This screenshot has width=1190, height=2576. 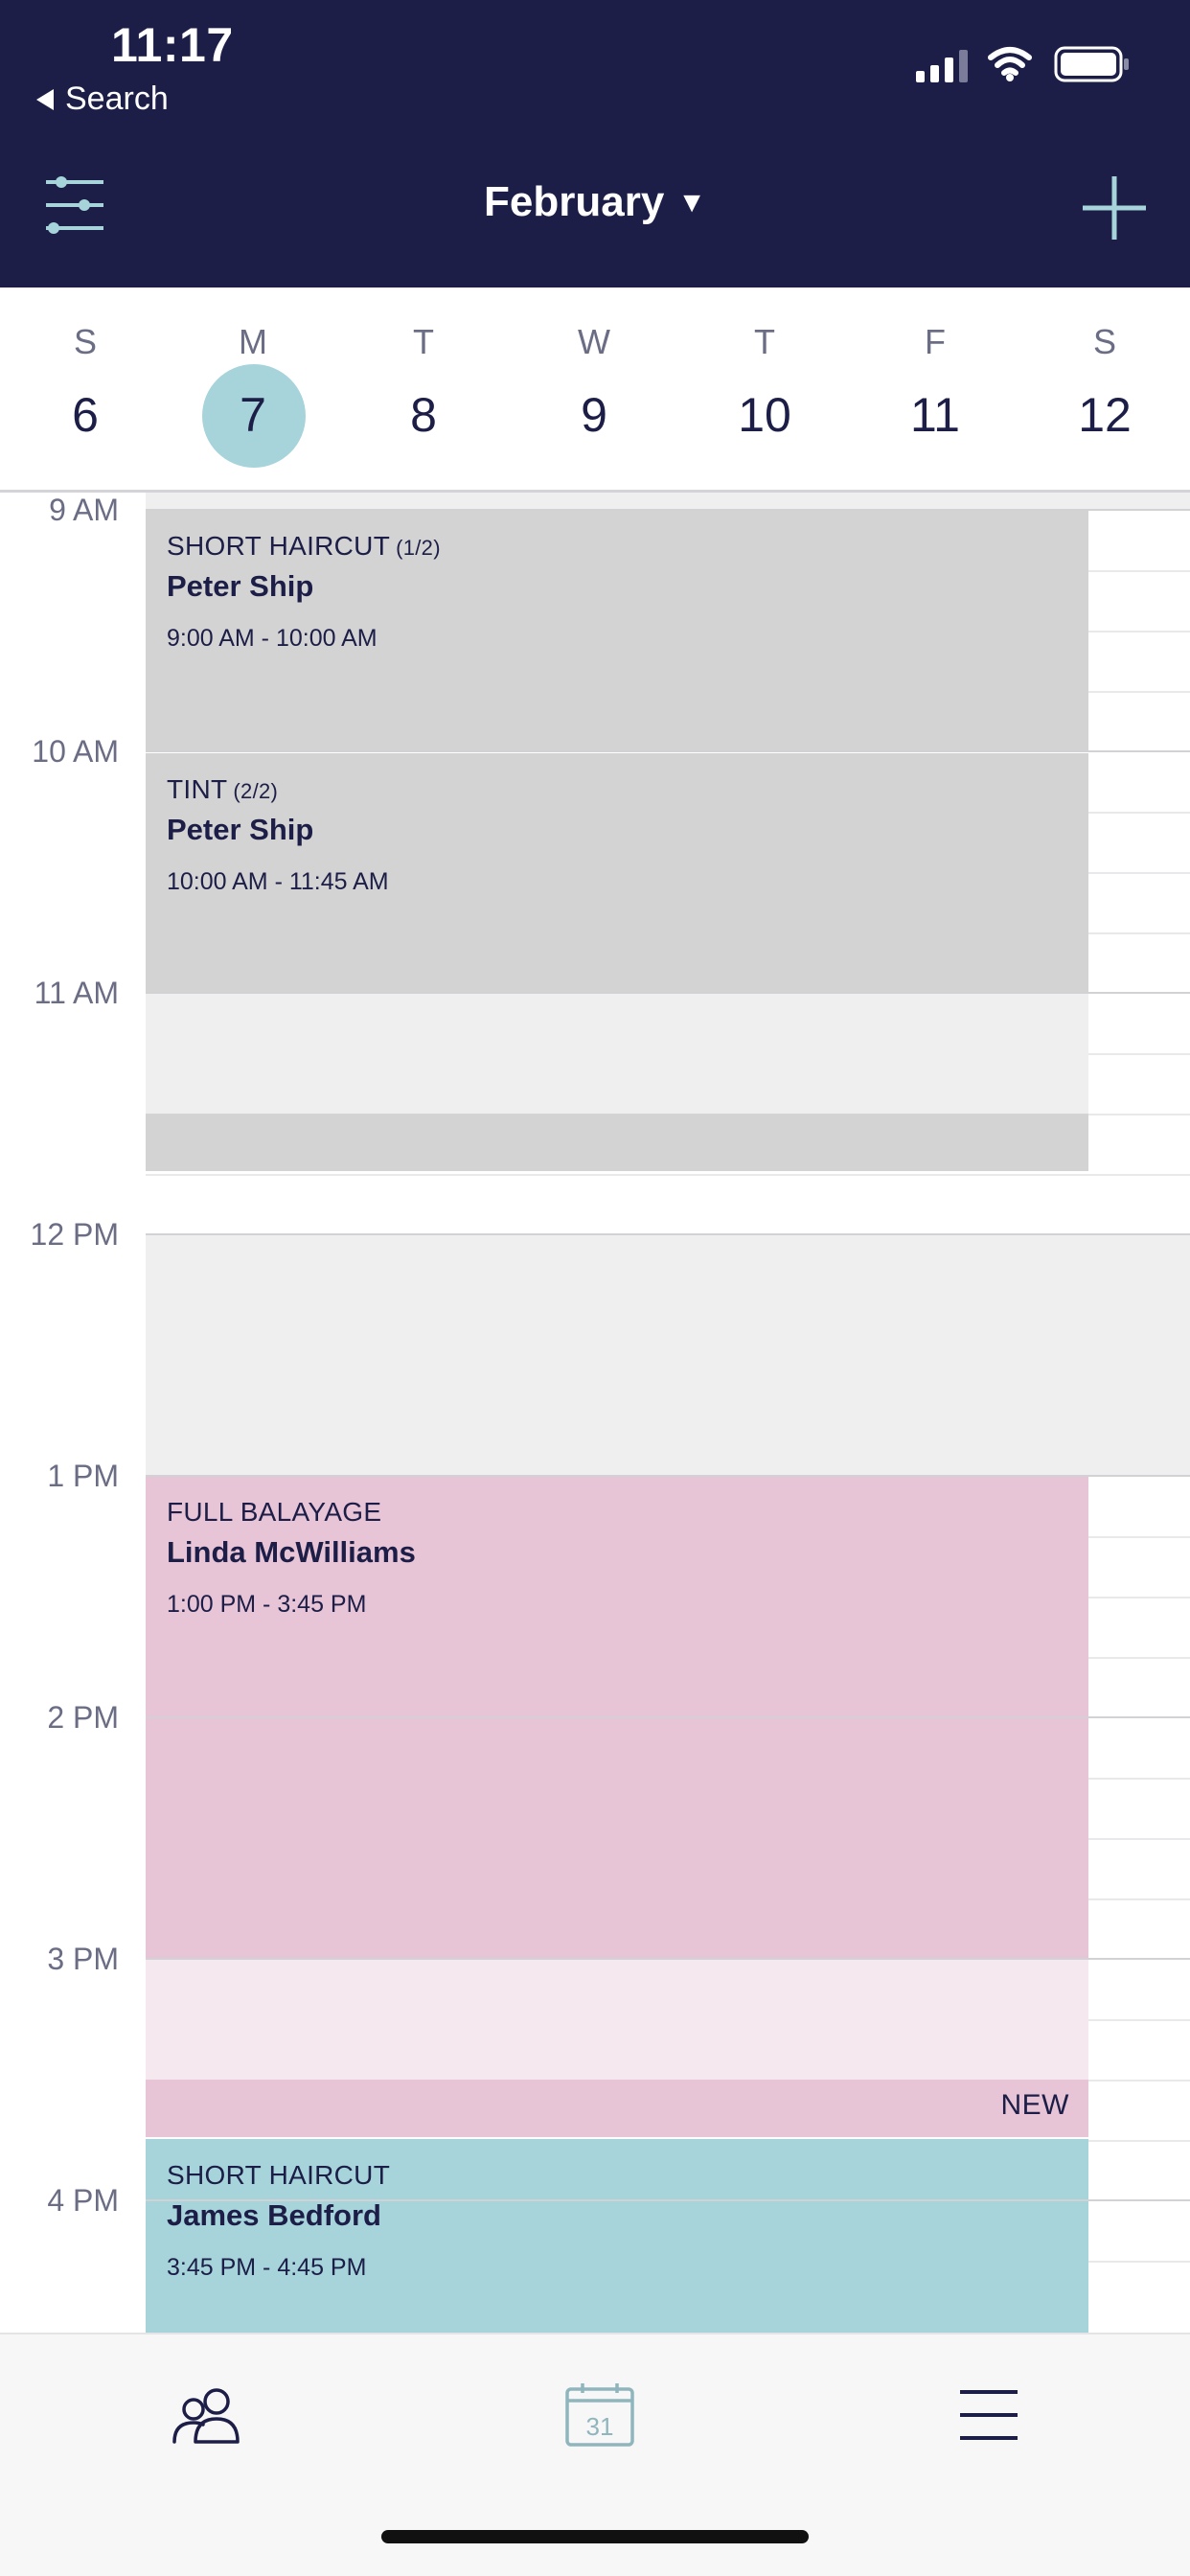 I want to click on hour-label: 10 AM, so click(x=76, y=751).